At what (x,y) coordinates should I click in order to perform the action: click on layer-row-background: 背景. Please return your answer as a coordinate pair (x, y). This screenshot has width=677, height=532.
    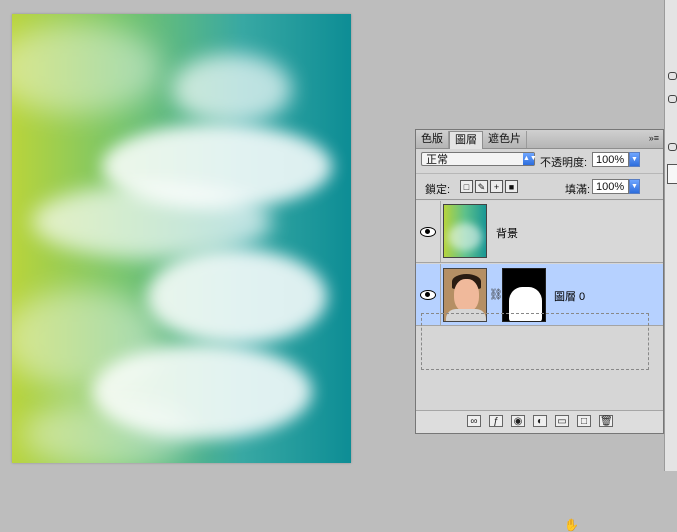
    Looking at the image, I should click on (539, 232).